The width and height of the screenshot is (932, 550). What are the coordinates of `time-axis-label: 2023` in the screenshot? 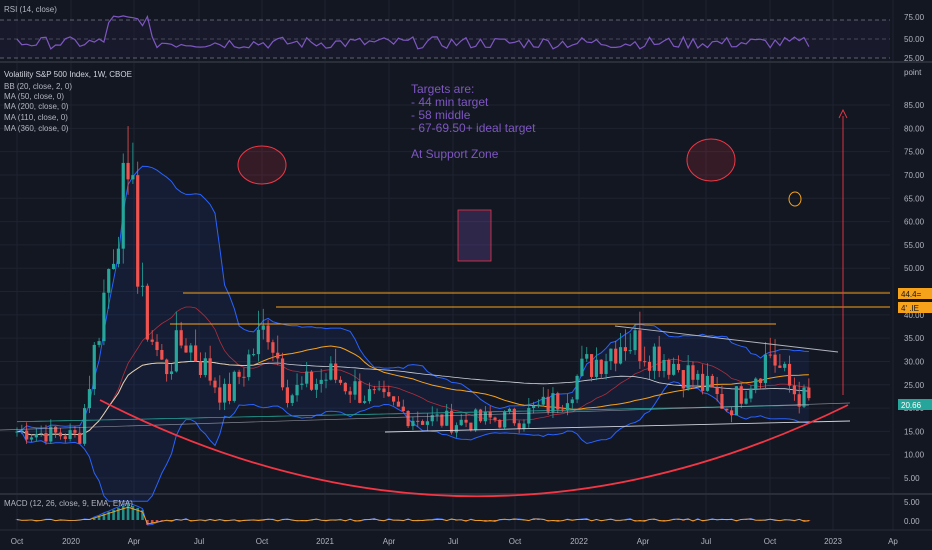 It's located at (833, 541).